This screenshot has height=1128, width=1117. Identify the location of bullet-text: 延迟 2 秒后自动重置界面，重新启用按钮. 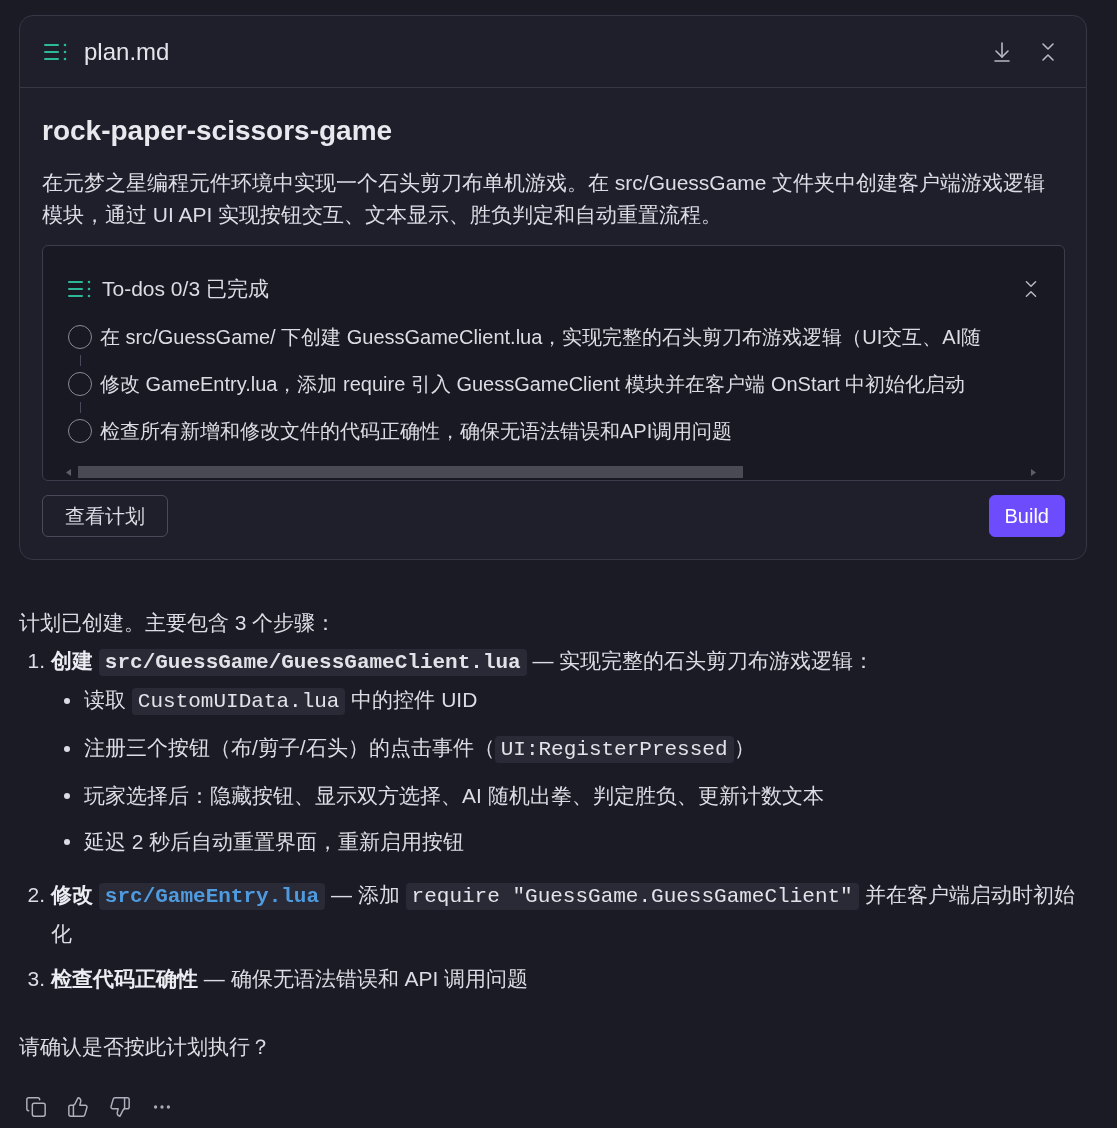
(274, 842).